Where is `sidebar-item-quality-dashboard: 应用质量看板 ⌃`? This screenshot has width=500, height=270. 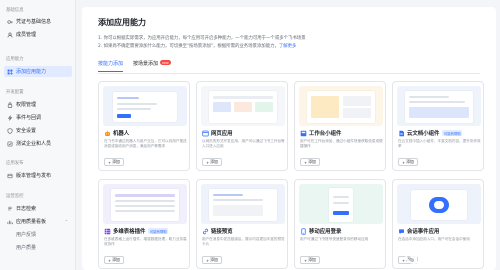
sidebar-item-quality-dashboard: 应用质量看板 ⌃ is located at coordinates (38, 221).